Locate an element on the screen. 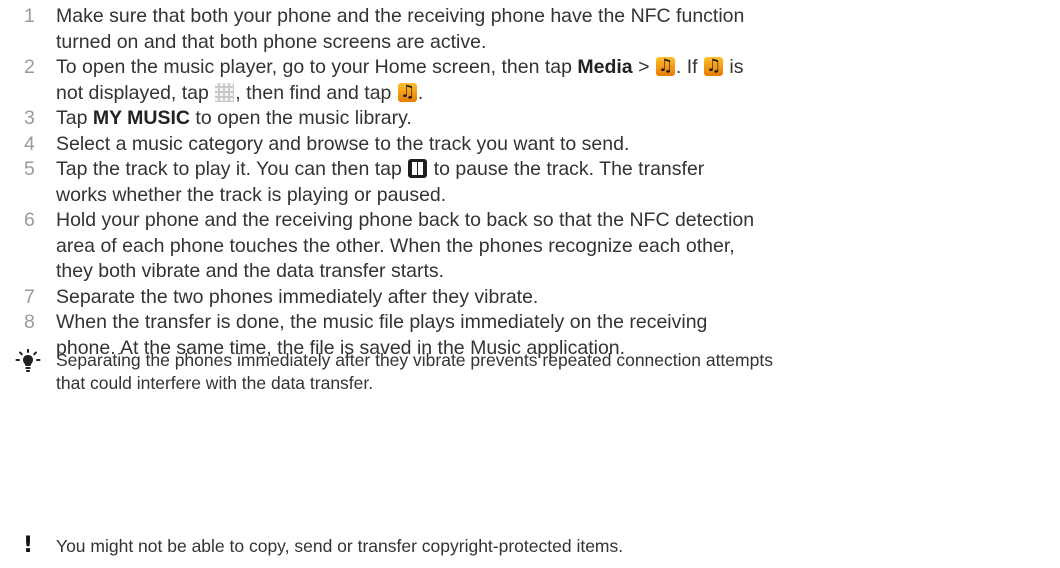 The height and width of the screenshot is (568, 1060). step-text-fragment: . If is located at coordinates (689, 67).